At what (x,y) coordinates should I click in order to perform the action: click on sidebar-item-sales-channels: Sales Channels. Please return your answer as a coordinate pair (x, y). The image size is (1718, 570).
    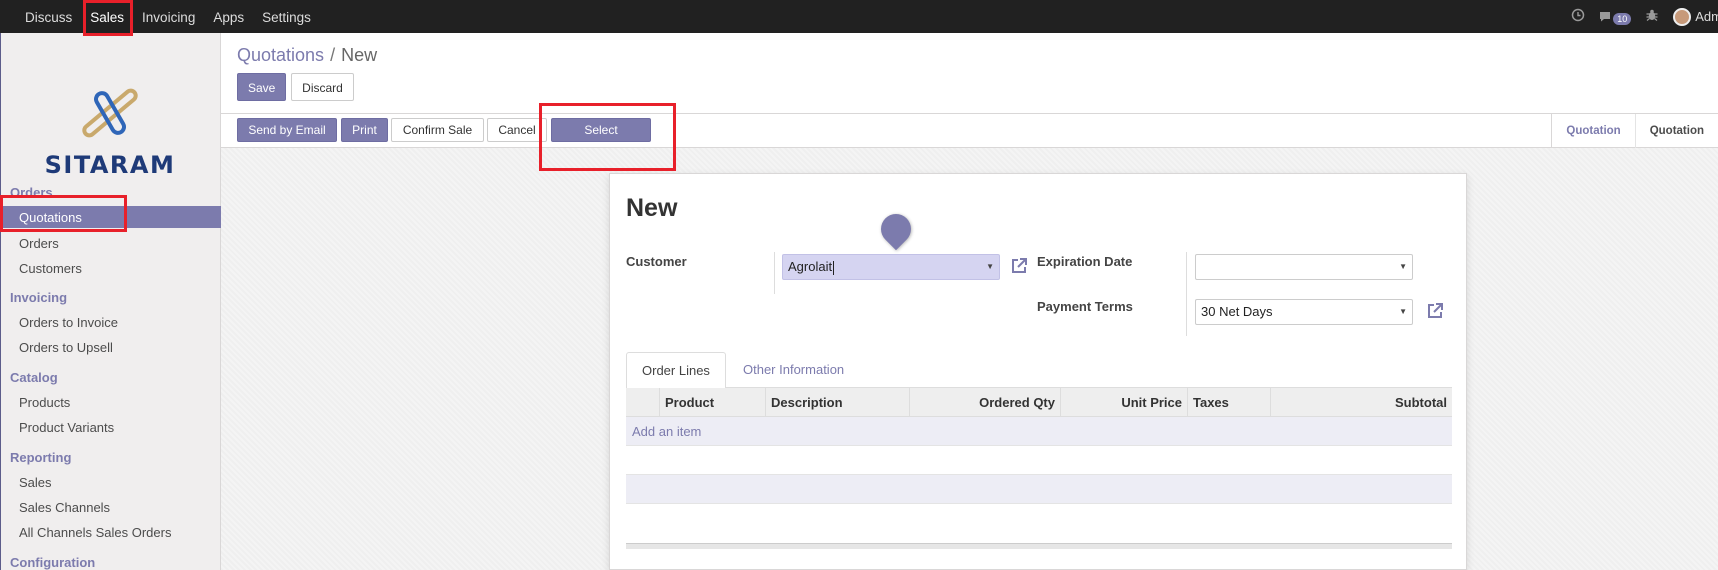
    Looking at the image, I should click on (64, 507).